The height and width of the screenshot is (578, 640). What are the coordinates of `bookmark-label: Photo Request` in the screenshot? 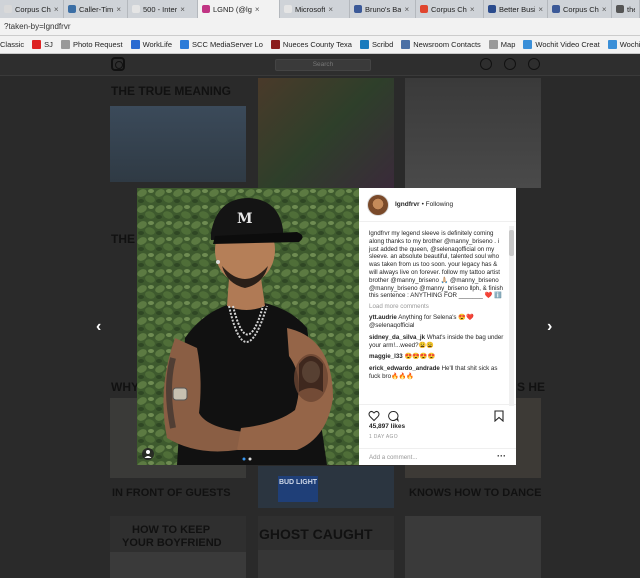 It's located at (97, 44).